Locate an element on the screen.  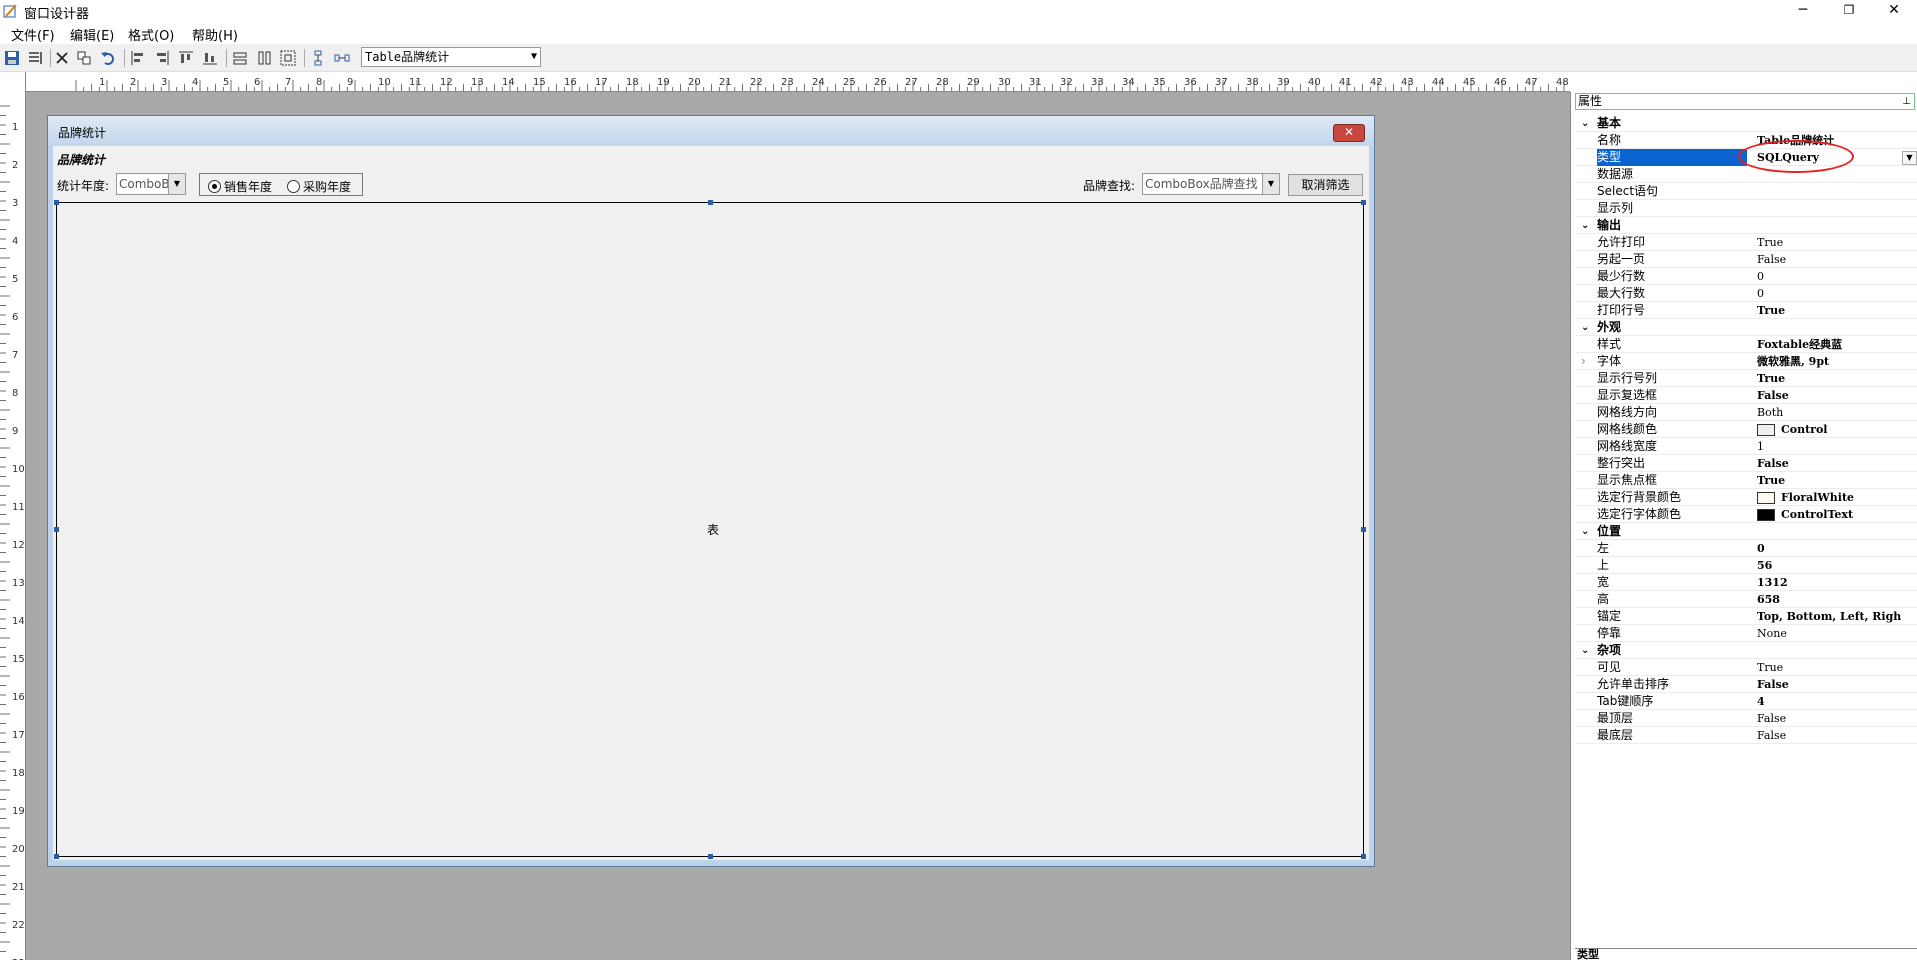
property-row: Select语句 is located at coordinates (1746, 191).